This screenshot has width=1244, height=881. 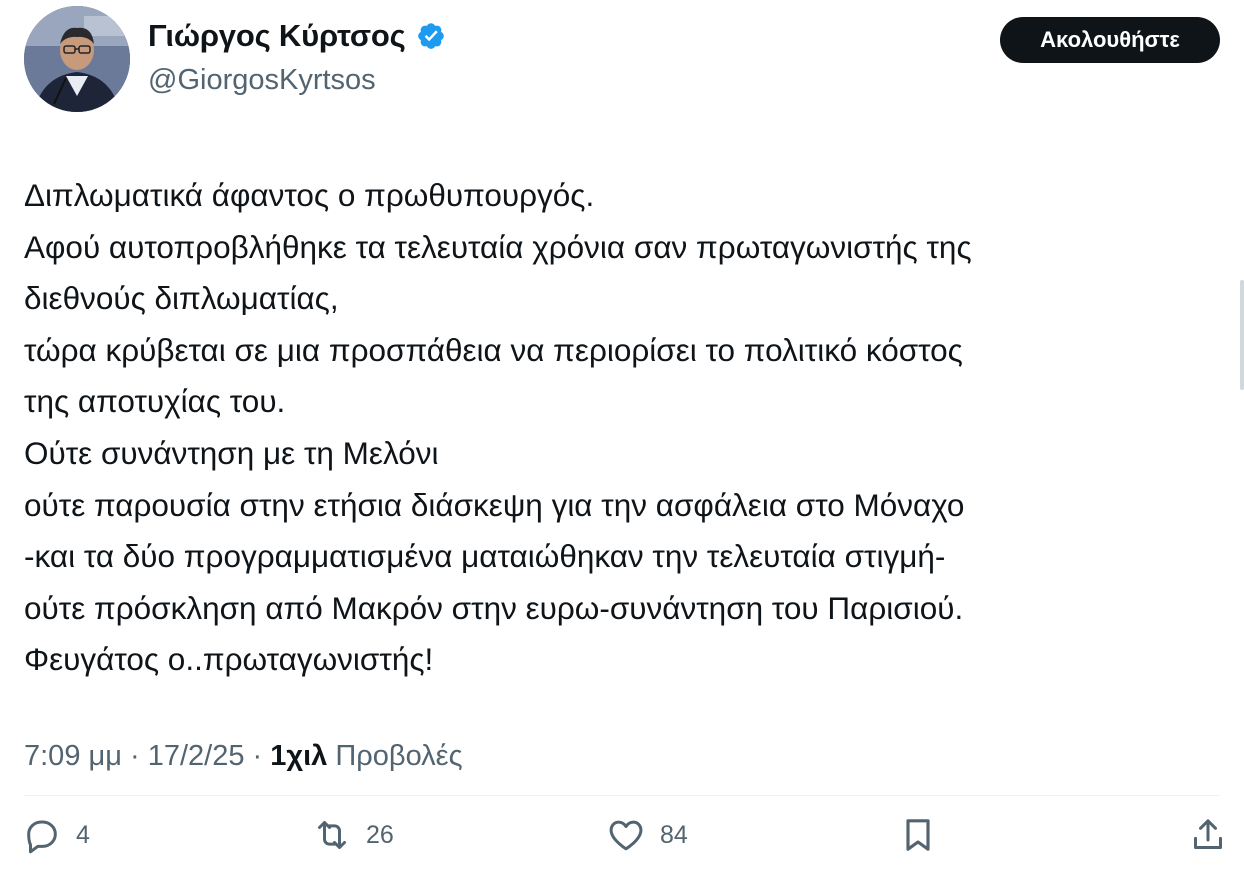 What do you see at coordinates (1110, 40) in the screenshot?
I see `follow-button: Ακολουθήστε` at bounding box center [1110, 40].